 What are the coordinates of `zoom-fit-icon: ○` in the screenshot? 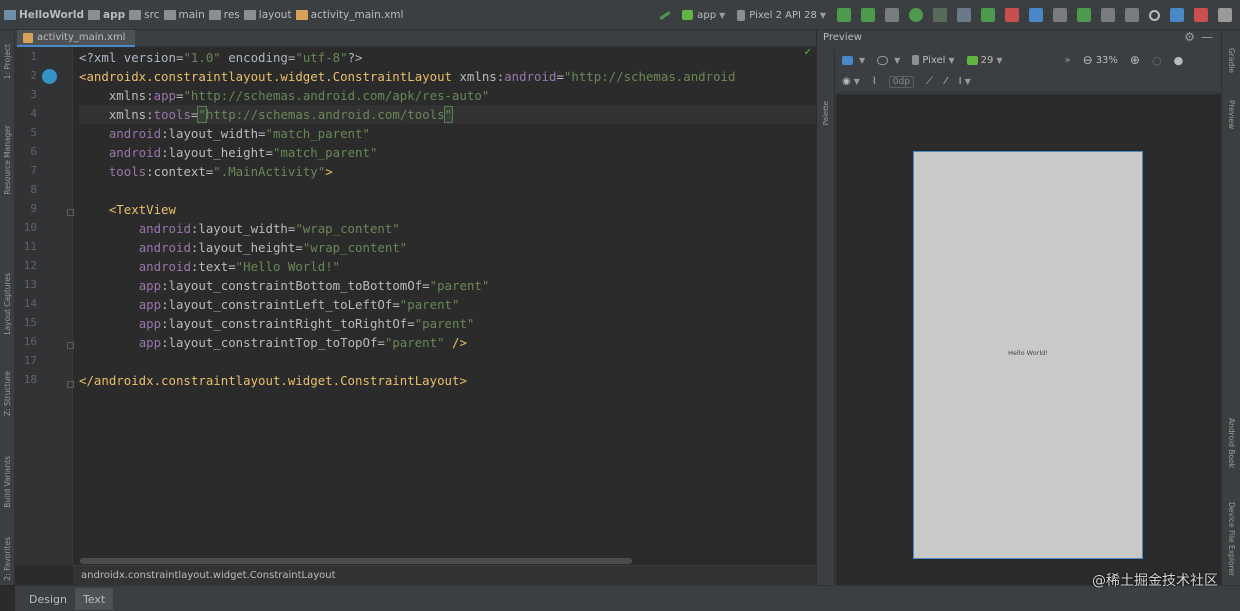 It's located at (1157, 60).